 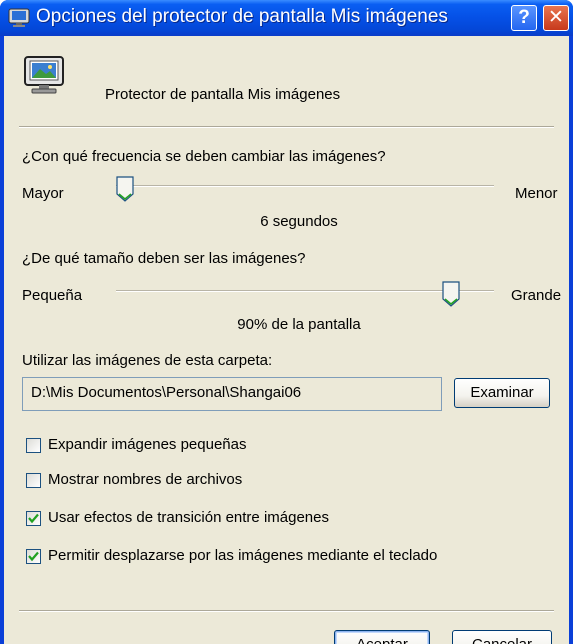 I want to click on monitor-icon, so click(x=44, y=75).